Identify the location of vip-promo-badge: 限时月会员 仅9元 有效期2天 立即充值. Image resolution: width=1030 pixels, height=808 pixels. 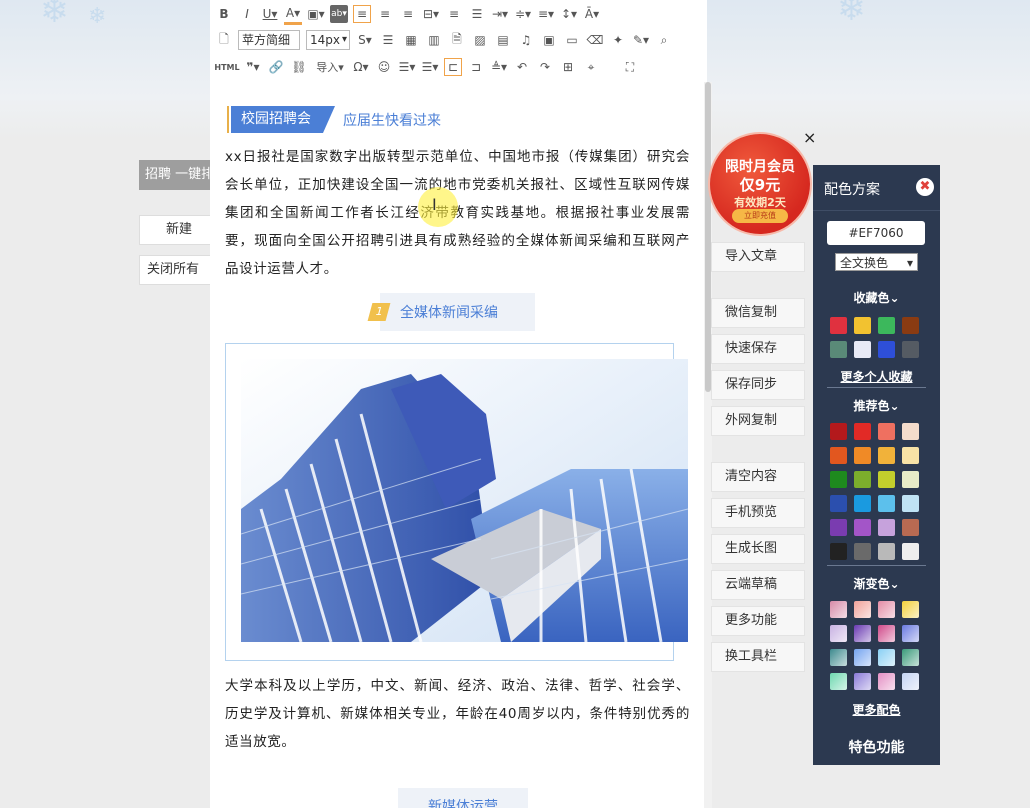
(760, 184).